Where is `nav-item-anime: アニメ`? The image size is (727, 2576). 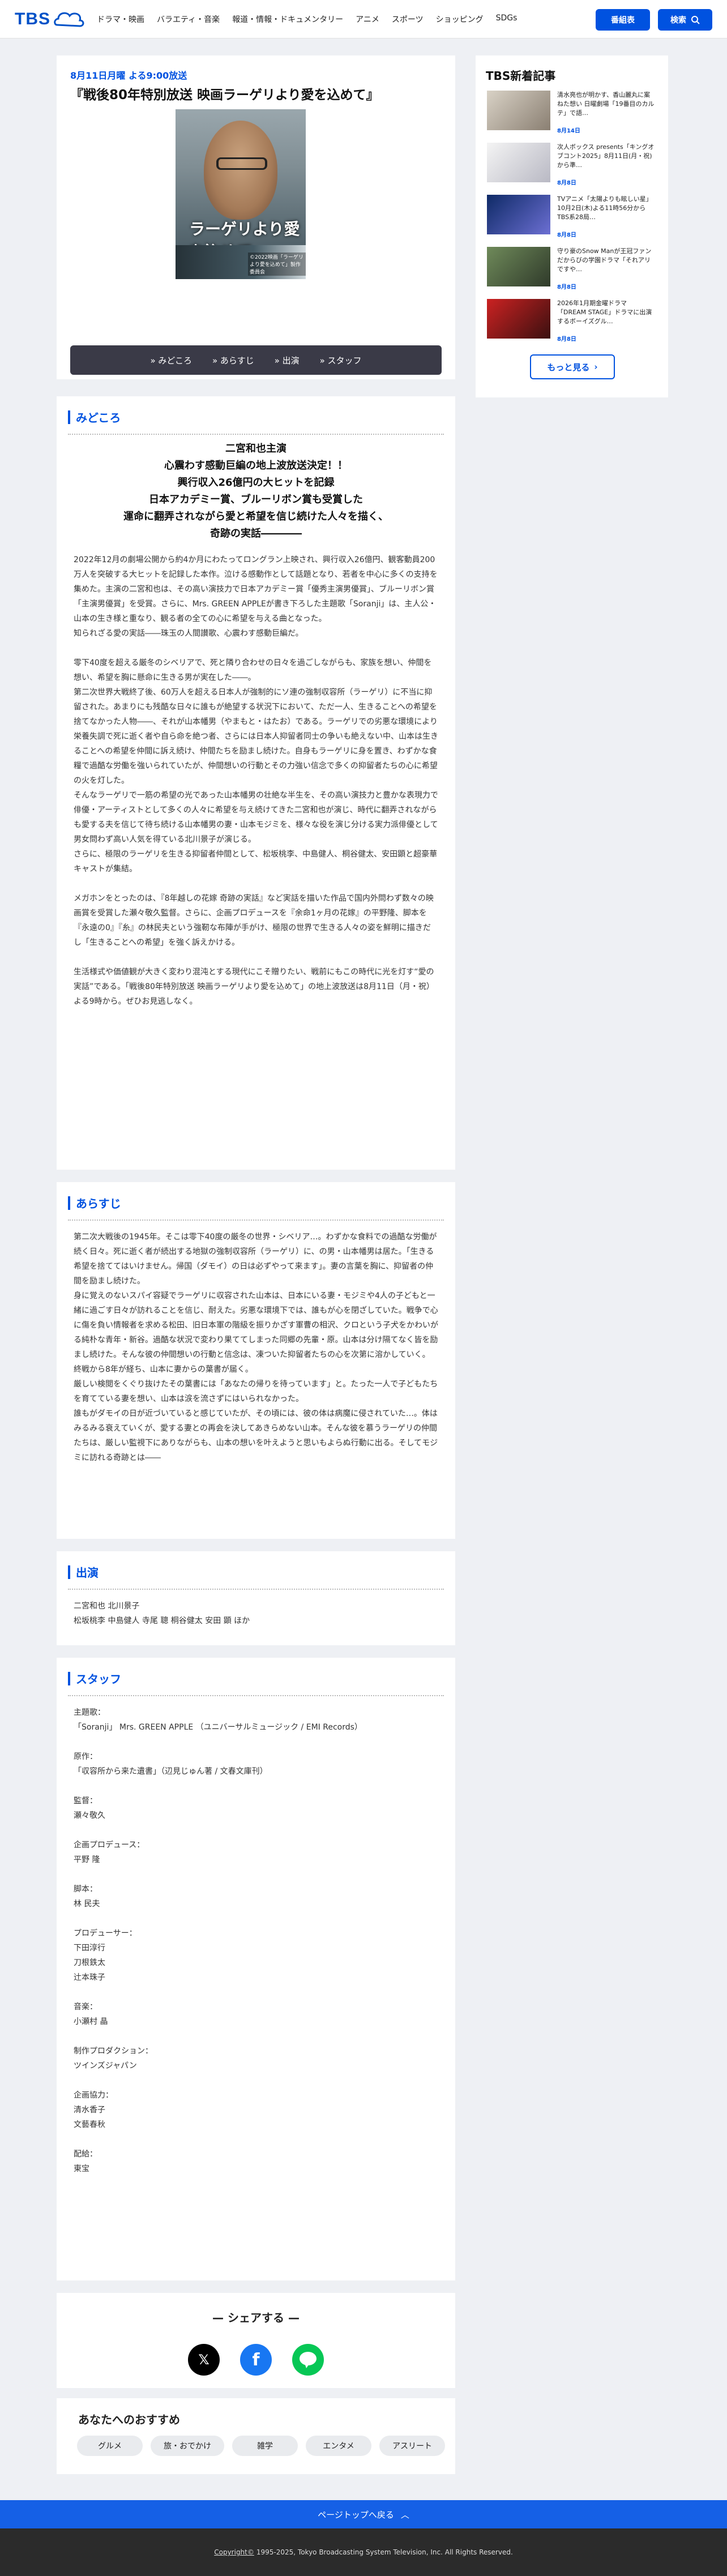 nav-item-anime: アニメ is located at coordinates (367, 19).